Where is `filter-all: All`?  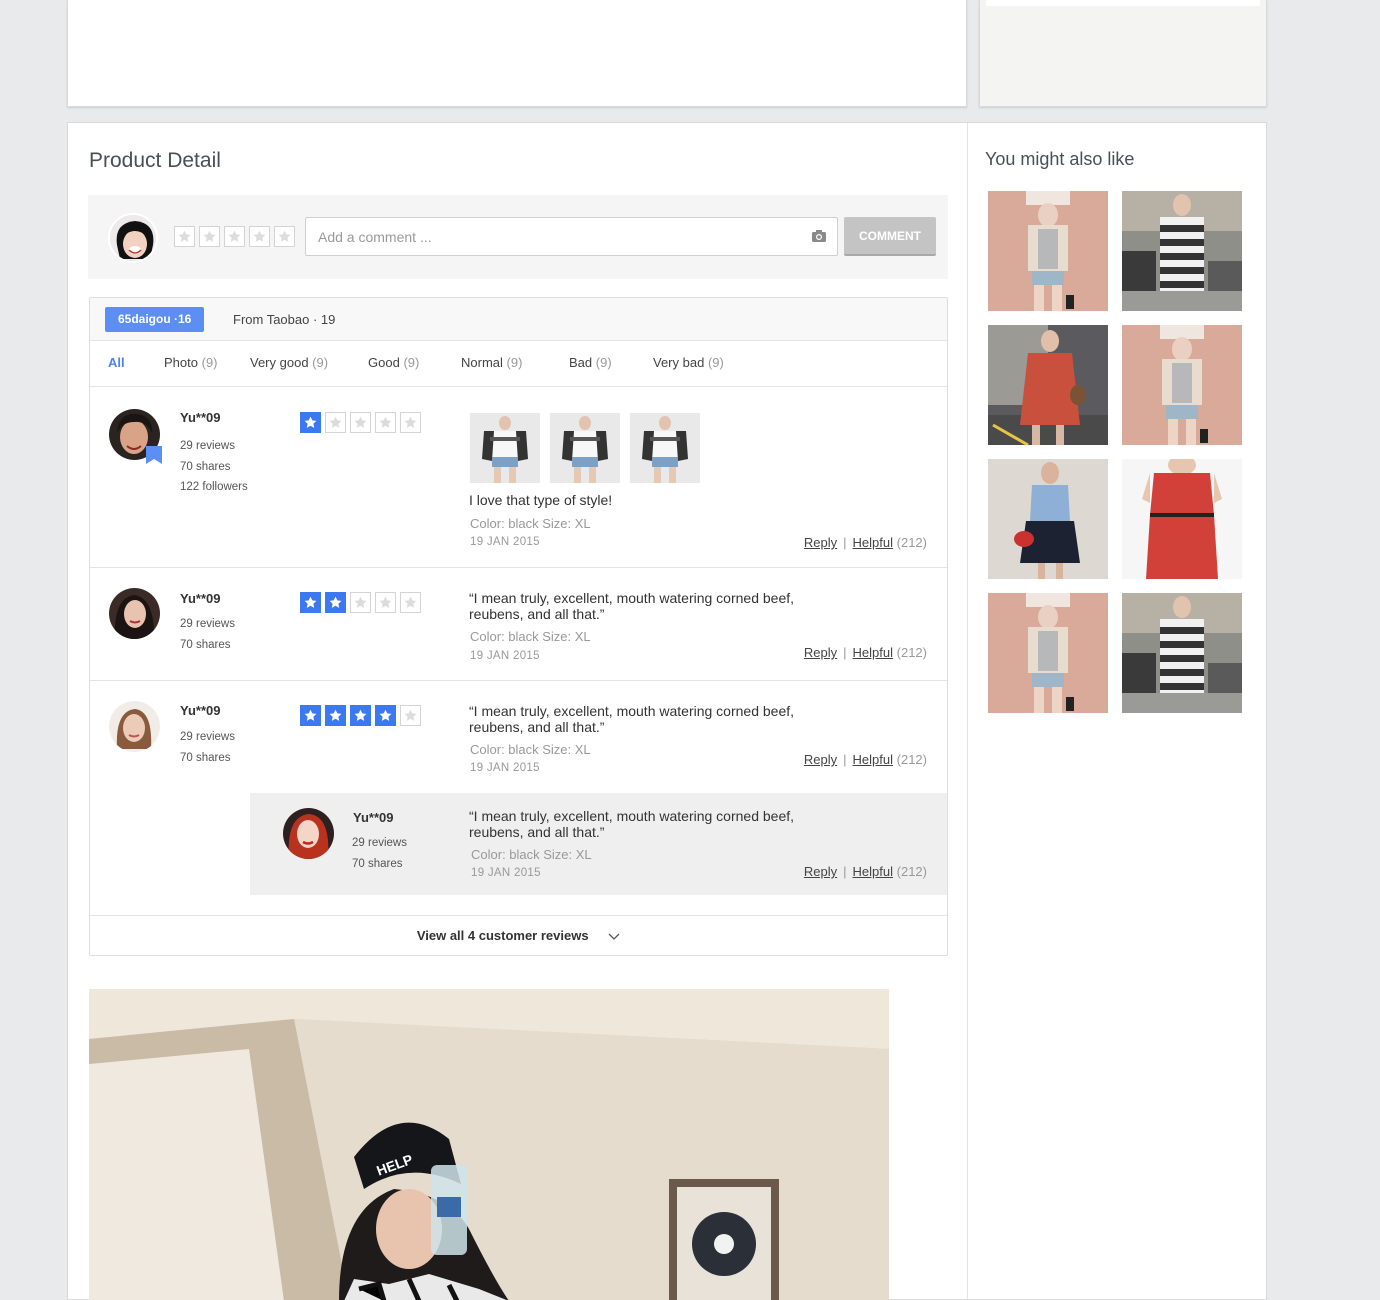 filter-all: All is located at coordinates (116, 362).